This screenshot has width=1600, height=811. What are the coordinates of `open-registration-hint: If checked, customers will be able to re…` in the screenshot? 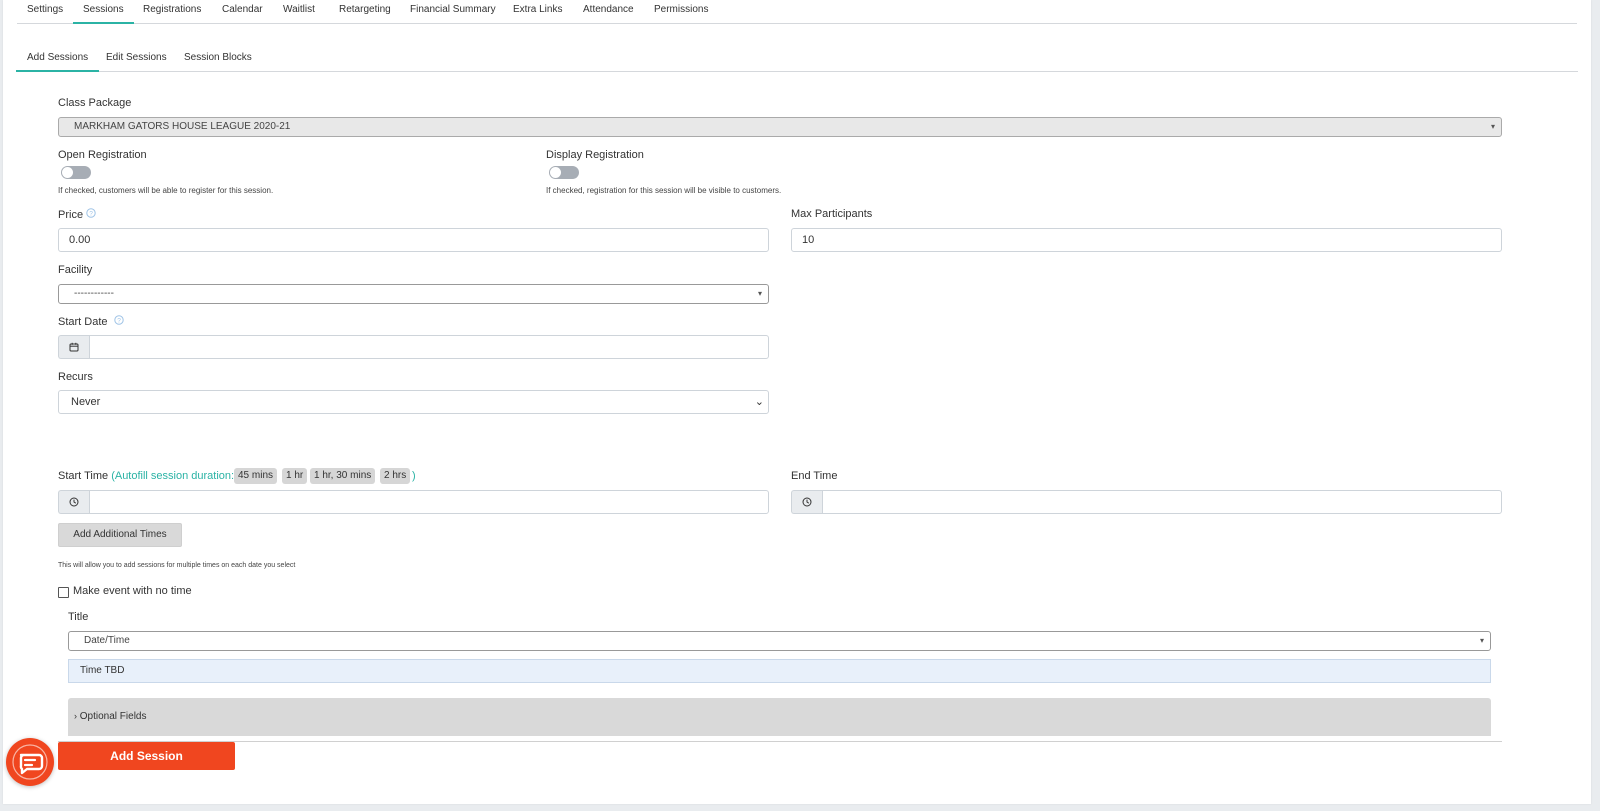 It's located at (166, 190).